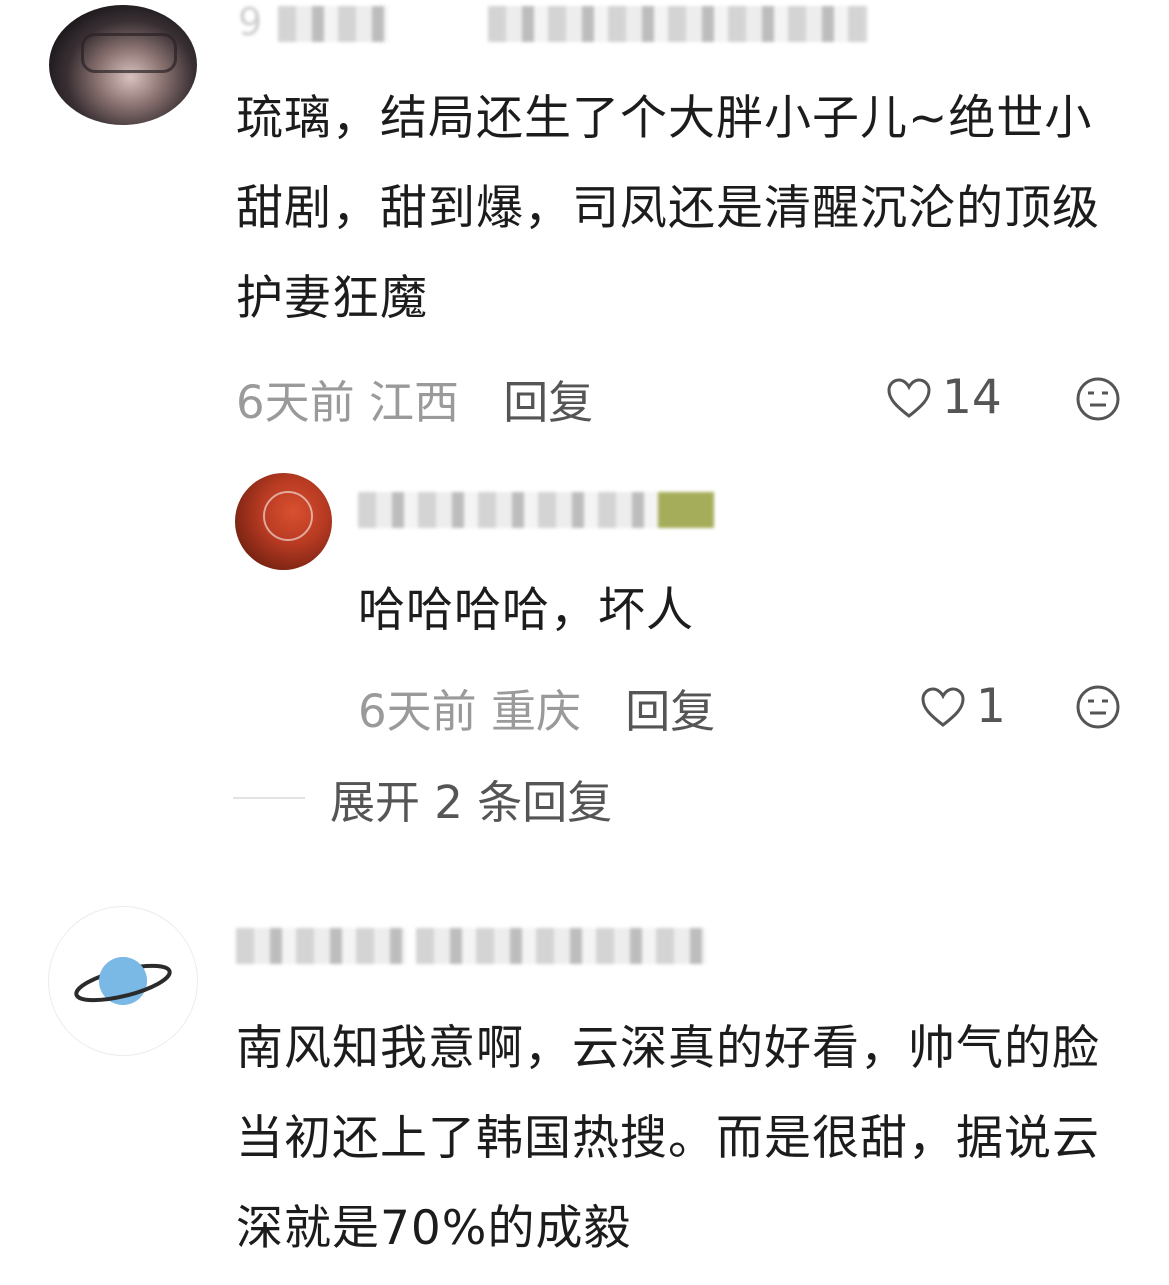 This screenshot has height=1285, width=1169. Describe the element at coordinates (535, 711) in the screenshot. I see `comment-location: 重庆` at that location.